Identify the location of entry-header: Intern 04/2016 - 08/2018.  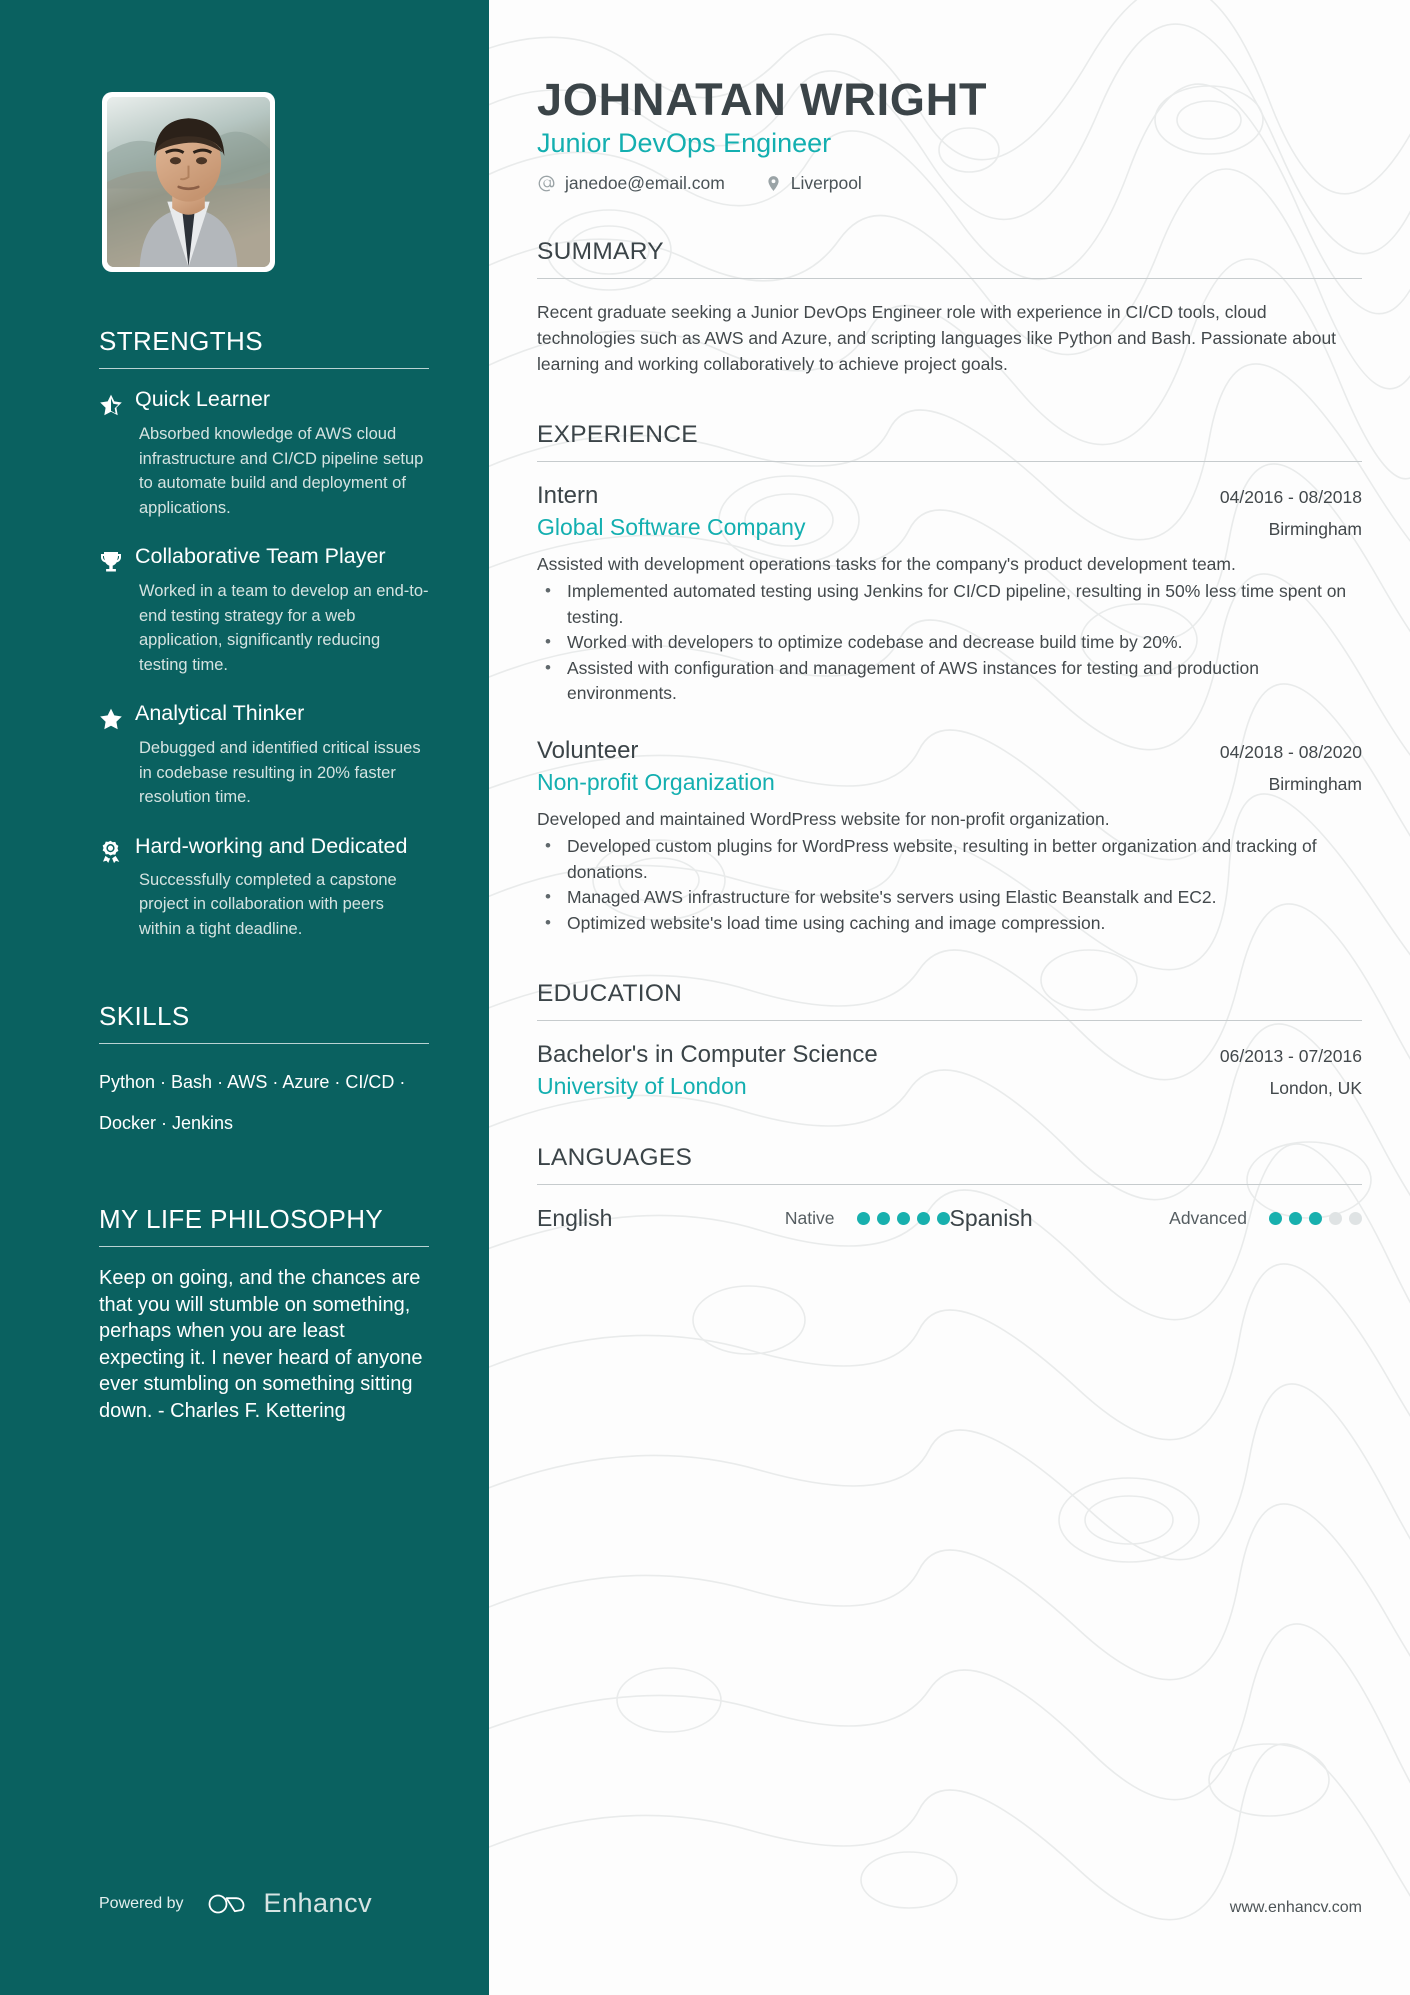
(949, 496).